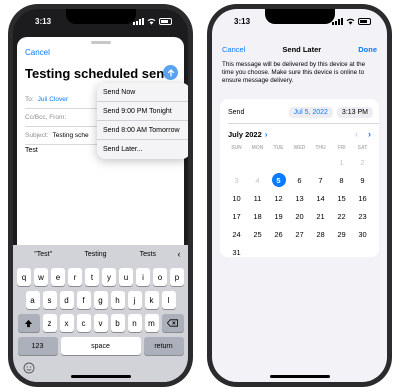  What do you see at coordinates (95, 254) in the screenshot?
I see `suggestion-item: Testing` at bounding box center [95, 254].